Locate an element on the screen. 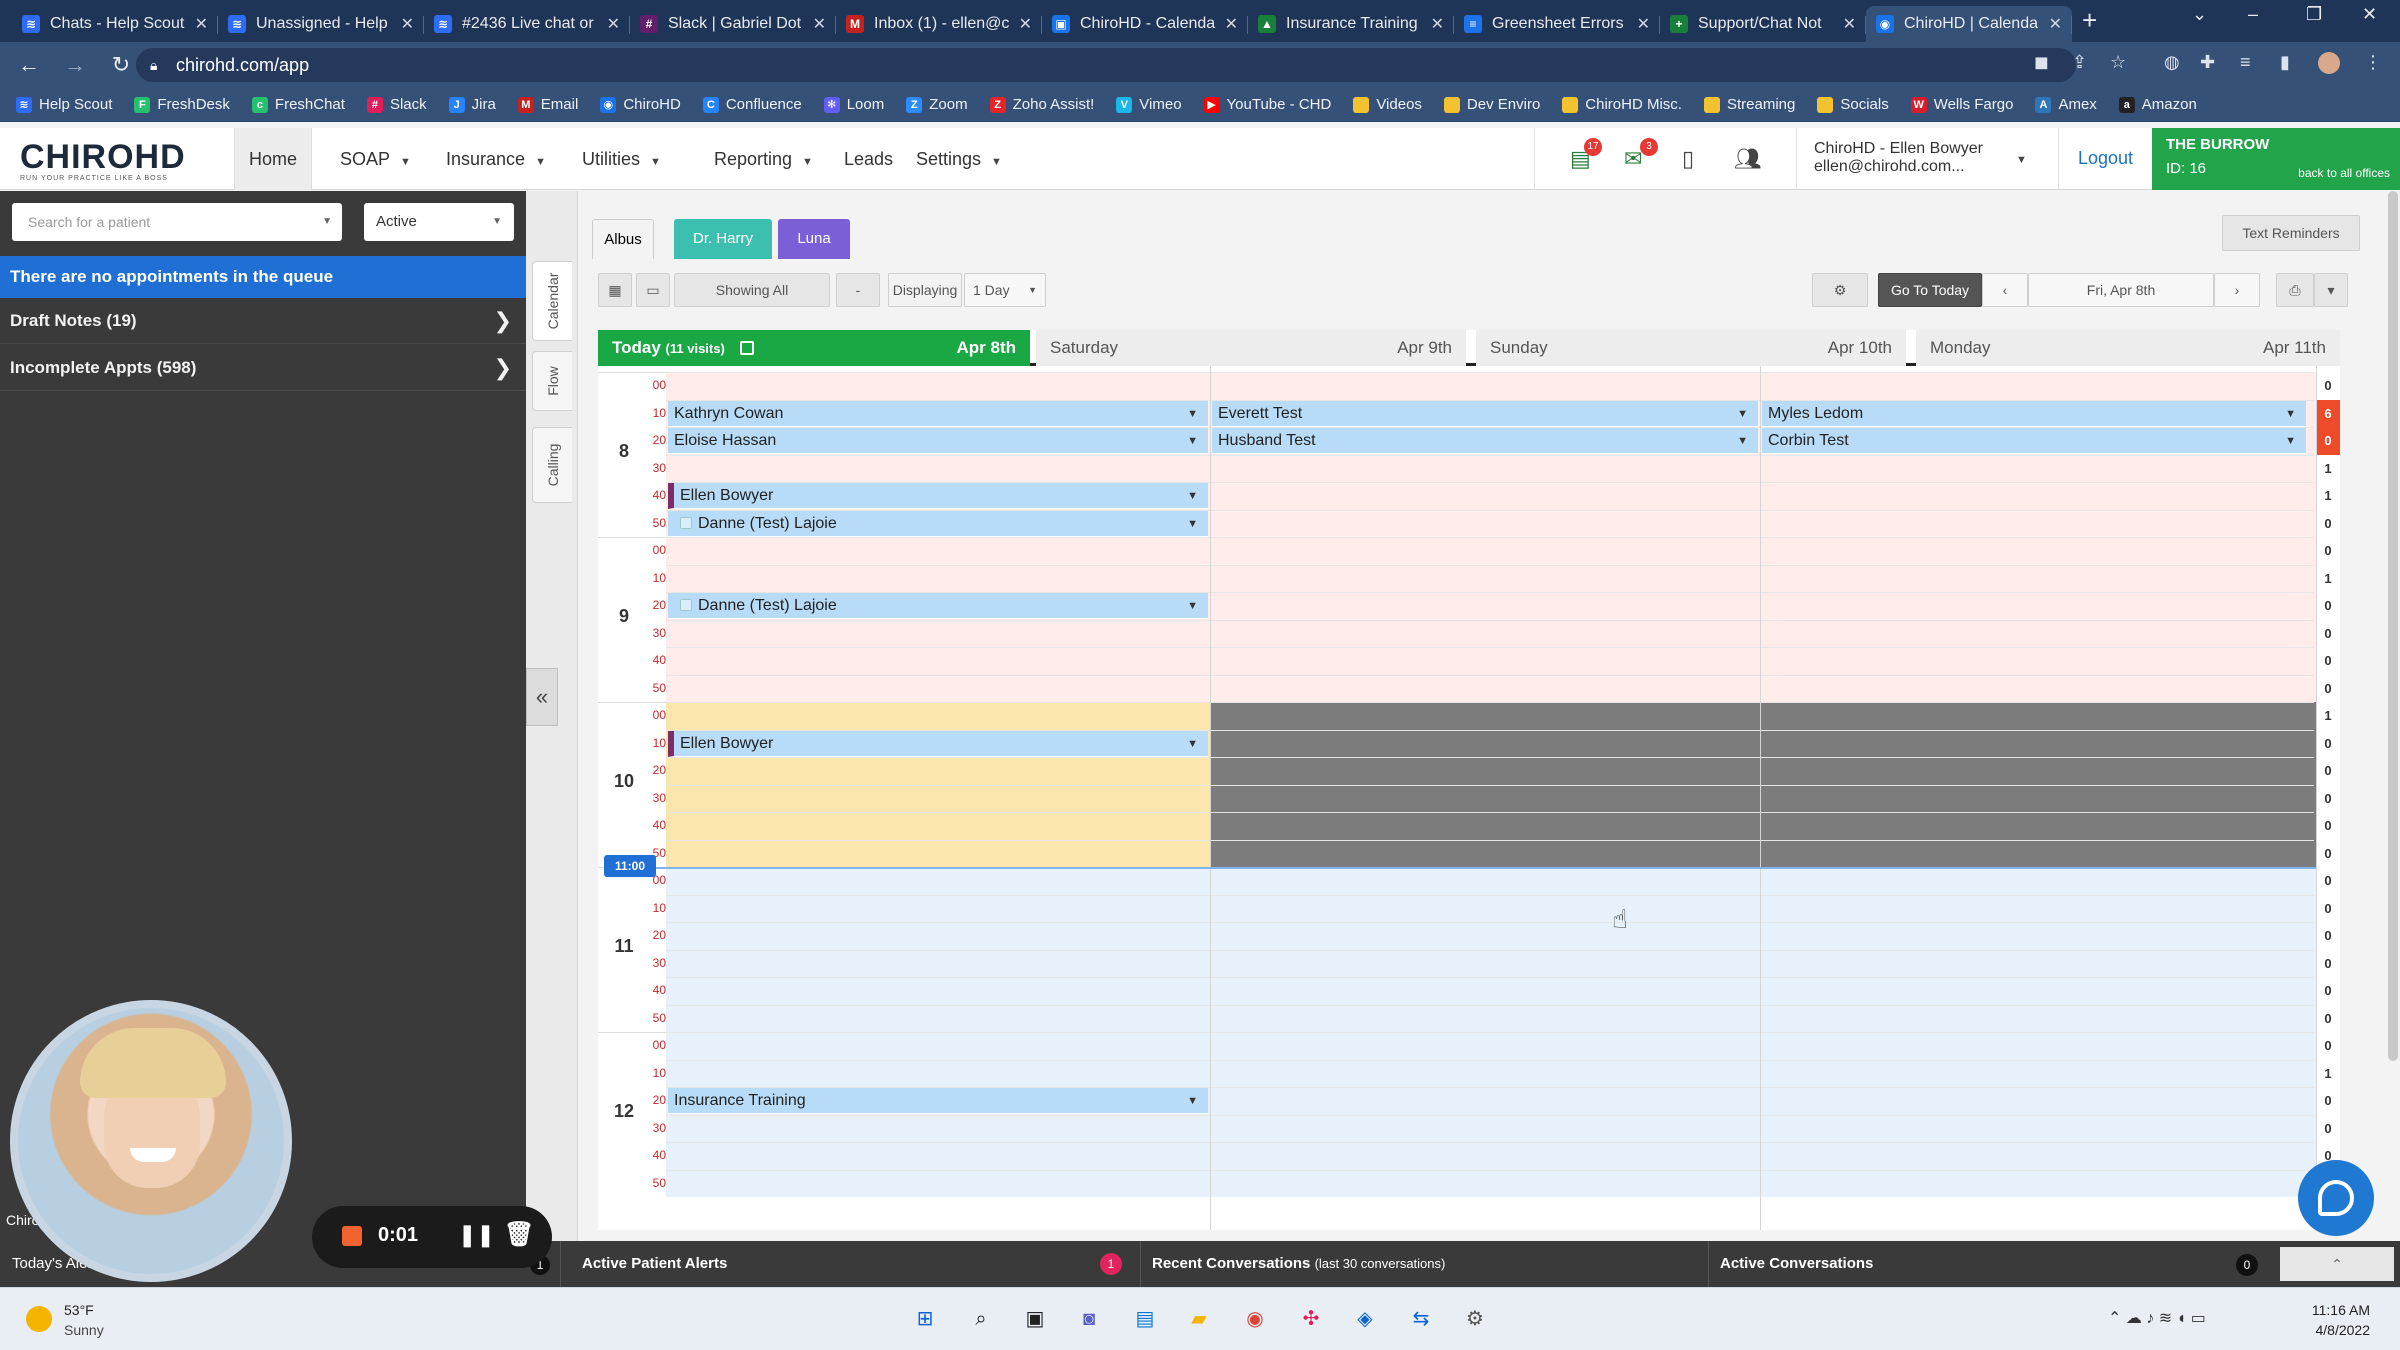 This screenshot has height=1350, width=2400. bookmark-item: M Email is located at coordinates (547, 104).